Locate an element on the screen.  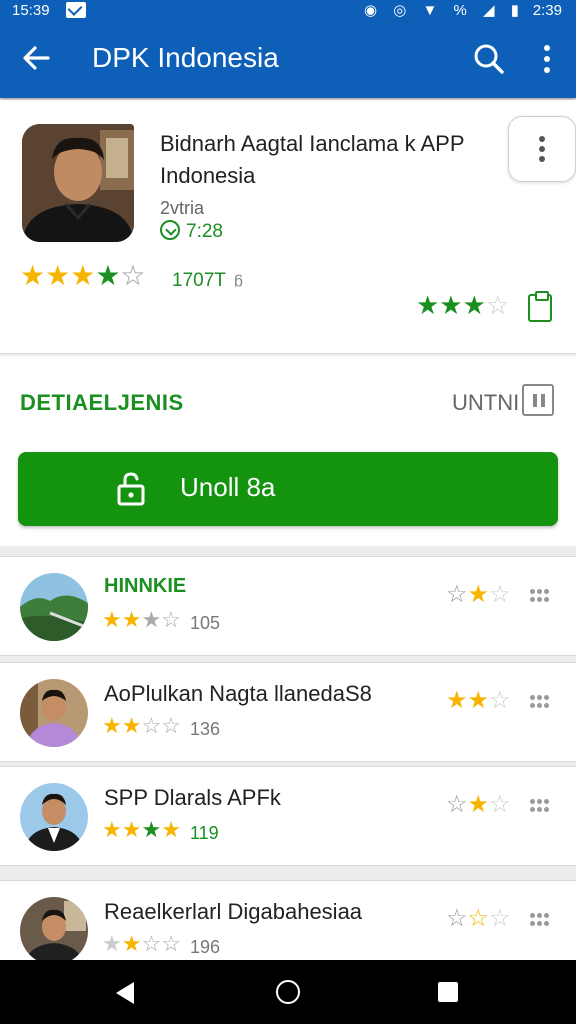
mail-icon is located at coordinates (76, 10).